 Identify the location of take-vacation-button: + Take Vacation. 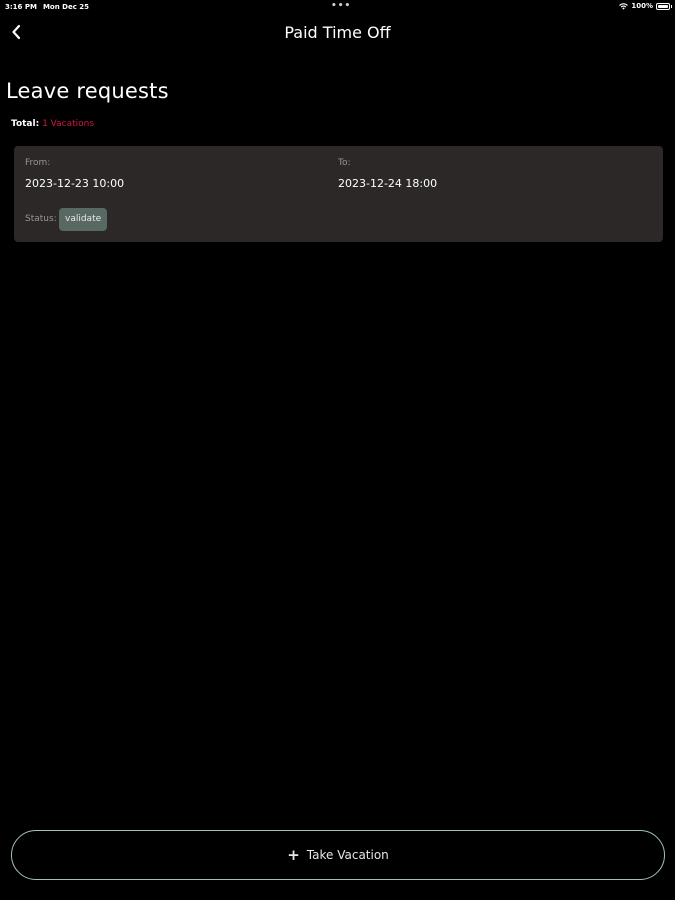
(338, 855).